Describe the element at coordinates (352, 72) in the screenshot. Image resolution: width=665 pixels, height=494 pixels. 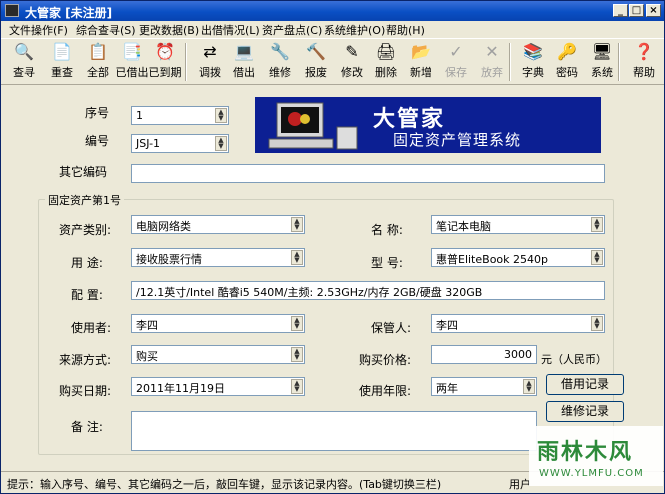
I see `toolbar-label: 修改` at that location.